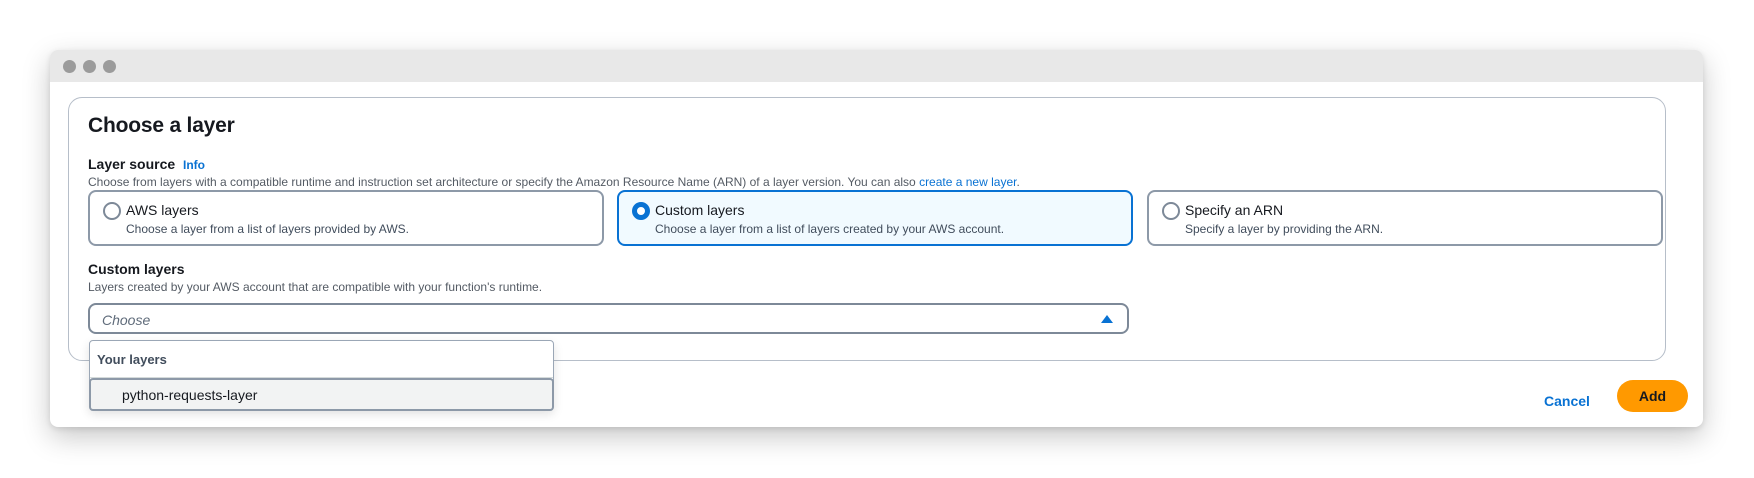  Describe the element at coordinates (1652, 396) in the screenshot. I see `add-button: Add` at that location.